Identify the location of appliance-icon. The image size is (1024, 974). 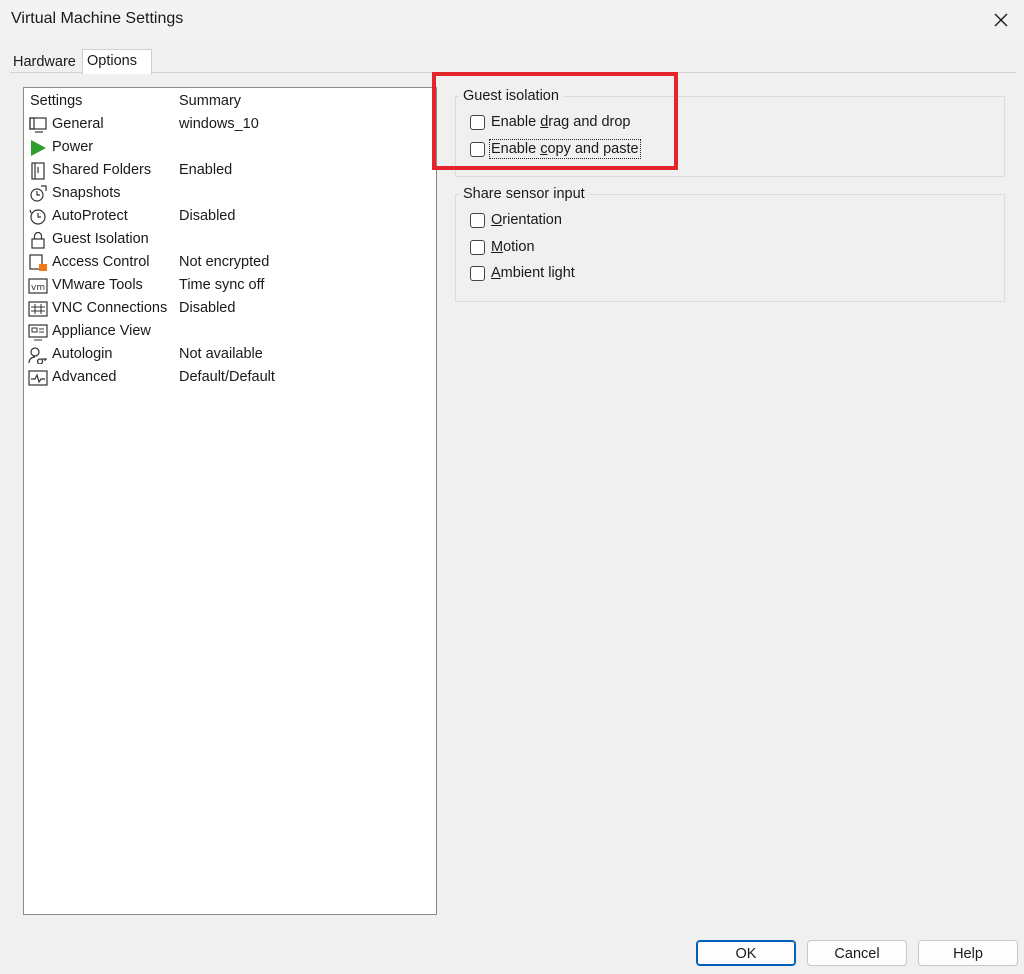
(38, 332).